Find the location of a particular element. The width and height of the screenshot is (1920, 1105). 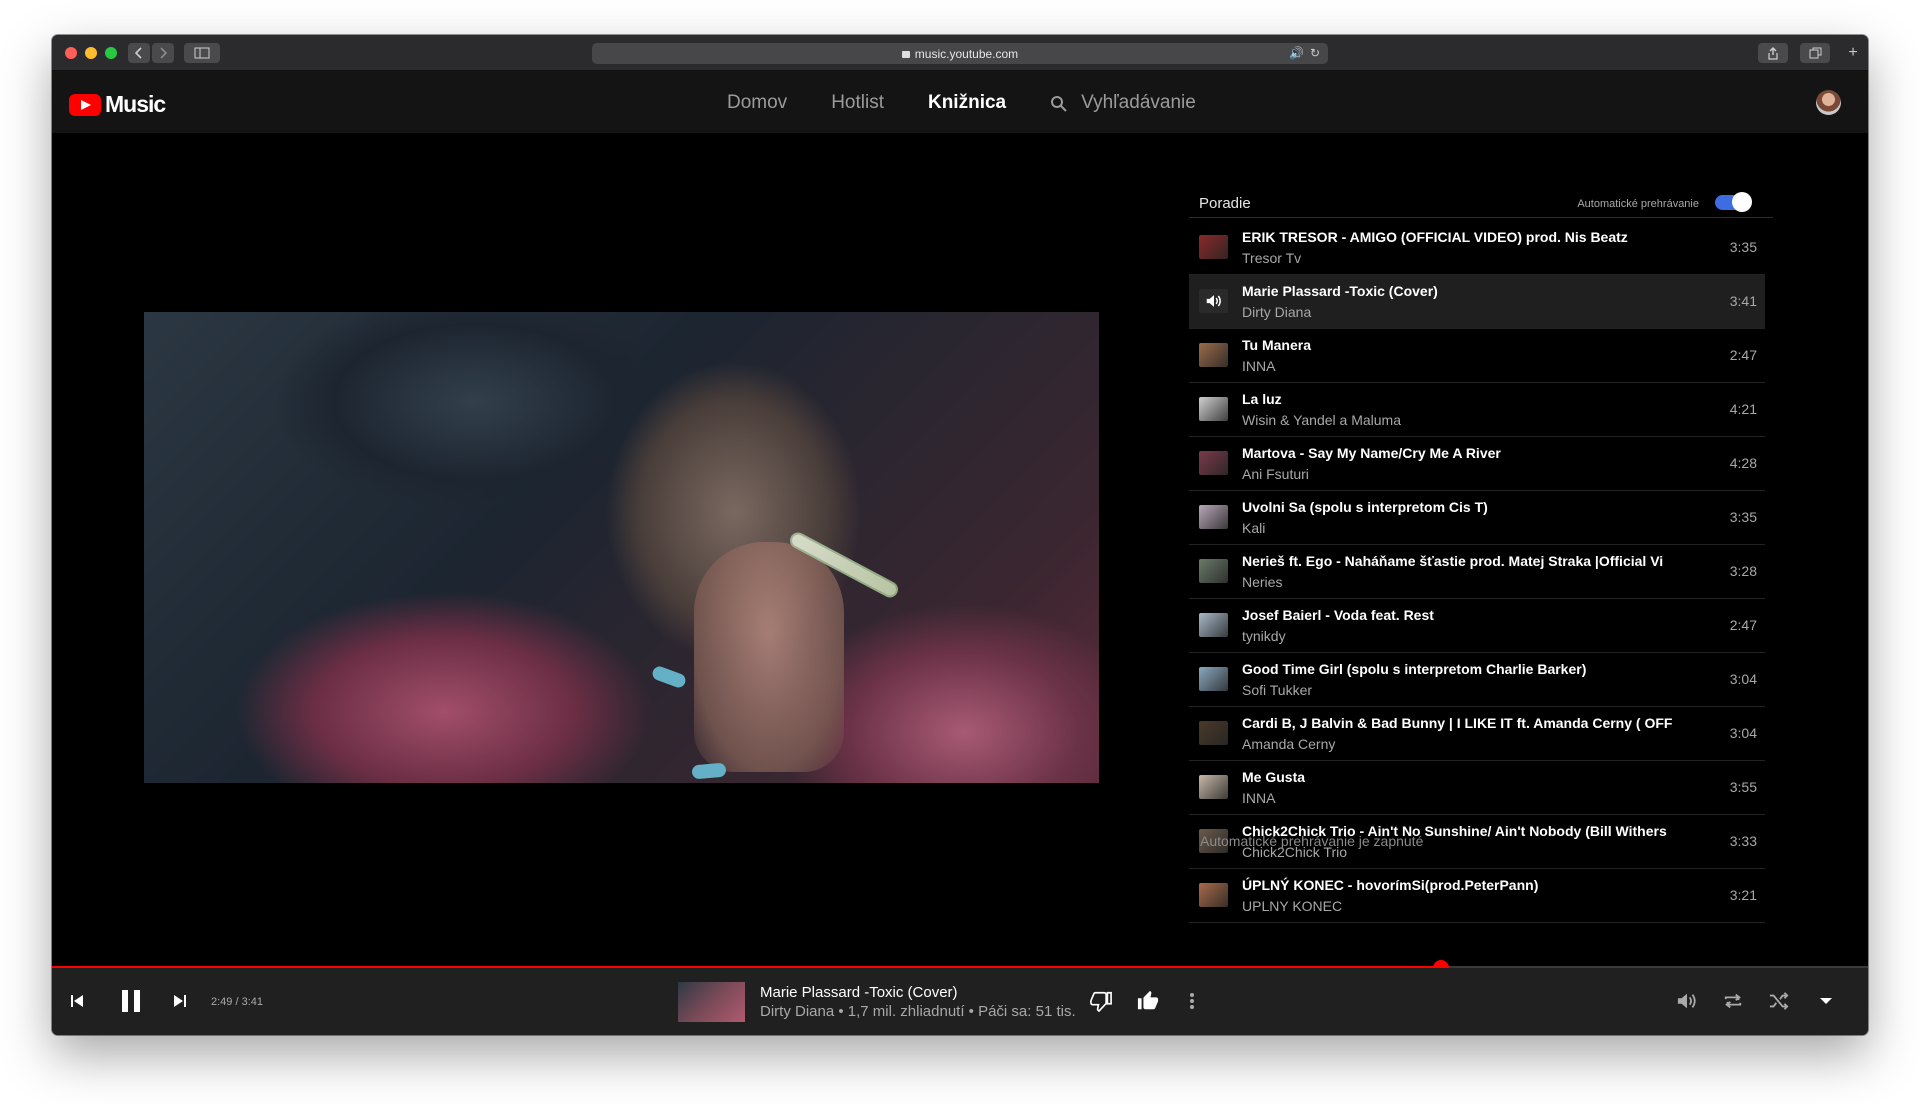

browser-titlebar: music.youtube.com 🔊 ↻ + is located at coordinates (960, 53).